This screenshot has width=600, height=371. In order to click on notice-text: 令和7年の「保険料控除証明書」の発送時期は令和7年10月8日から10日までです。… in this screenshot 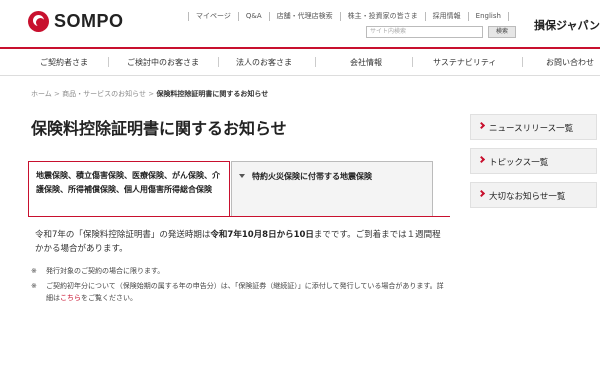, I will do `click(240, 242)`.